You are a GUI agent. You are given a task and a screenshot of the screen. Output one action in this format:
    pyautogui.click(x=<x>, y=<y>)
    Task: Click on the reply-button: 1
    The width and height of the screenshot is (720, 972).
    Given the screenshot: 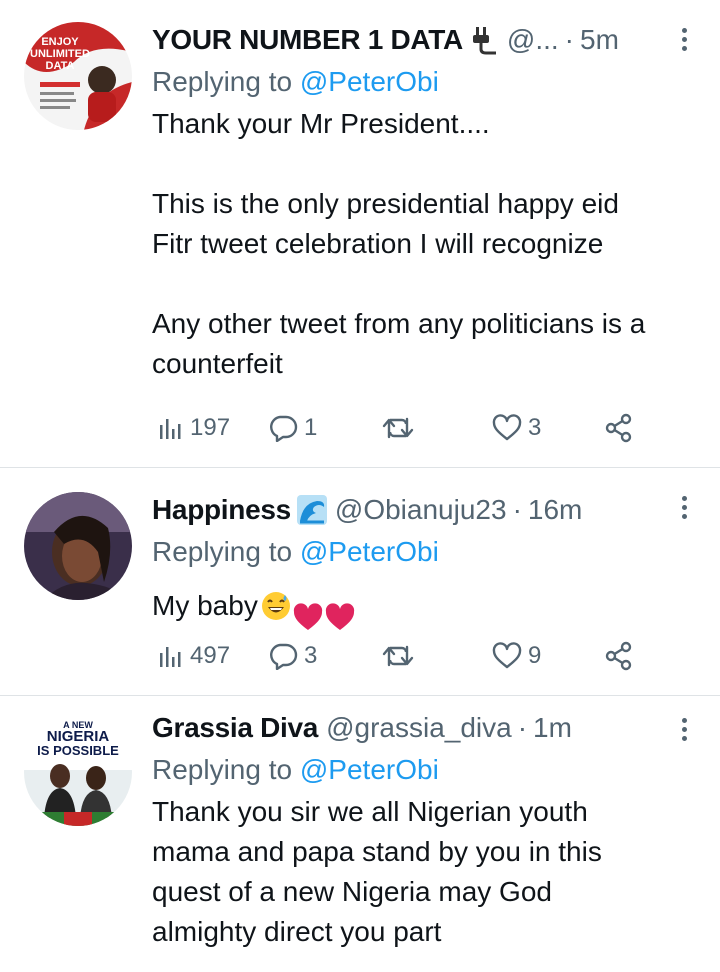 What is the action you would take?
    pyautogui.click(x=292, y=428)
    